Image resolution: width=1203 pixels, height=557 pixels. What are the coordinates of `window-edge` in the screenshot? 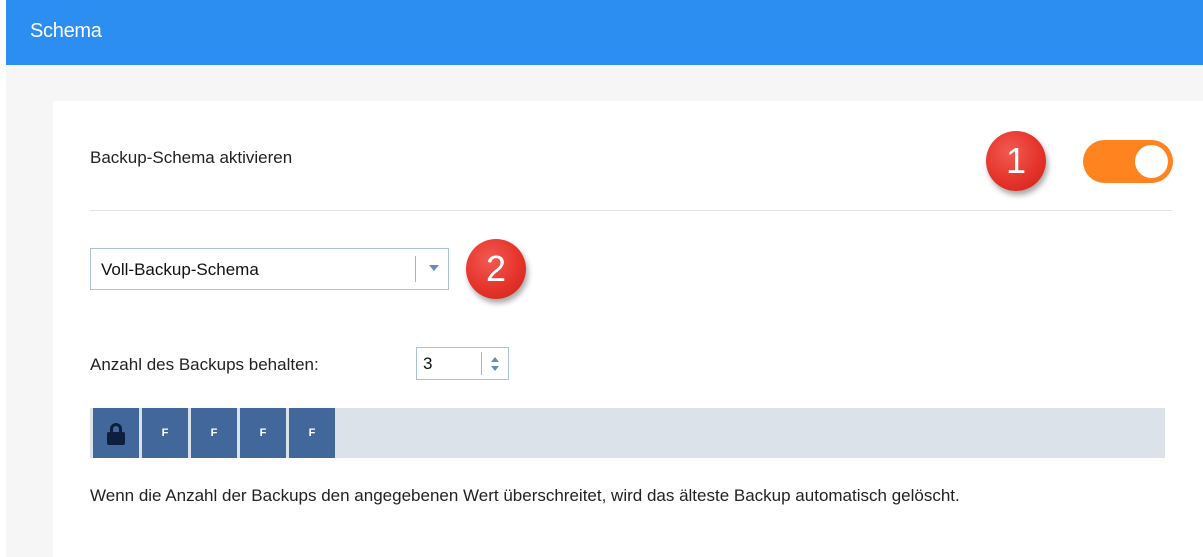 It's located at (3, 278).